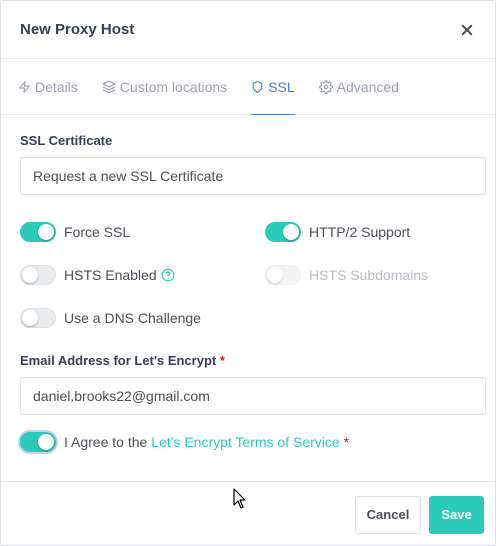  I want to click on dns-challenge-row: Use a DNS Challenge, so click(142, 317).